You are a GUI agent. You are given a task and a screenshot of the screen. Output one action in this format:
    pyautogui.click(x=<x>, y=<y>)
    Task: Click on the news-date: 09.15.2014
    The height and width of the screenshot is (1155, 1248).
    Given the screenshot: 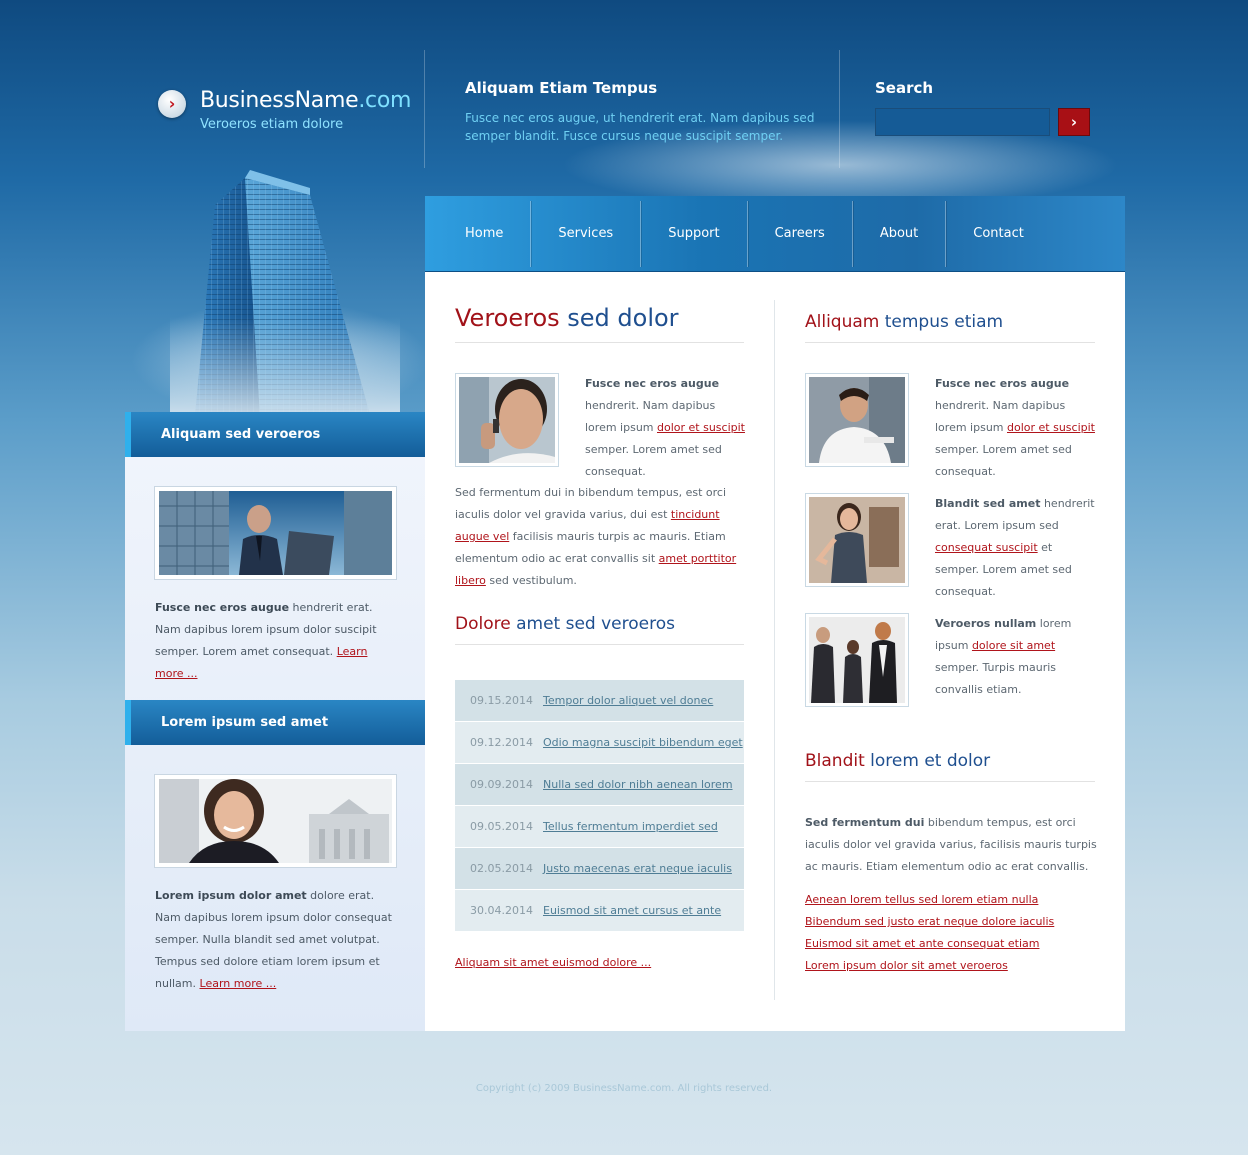 What is the action you would take?
    pyautogui.click(x=501, y=700)
    